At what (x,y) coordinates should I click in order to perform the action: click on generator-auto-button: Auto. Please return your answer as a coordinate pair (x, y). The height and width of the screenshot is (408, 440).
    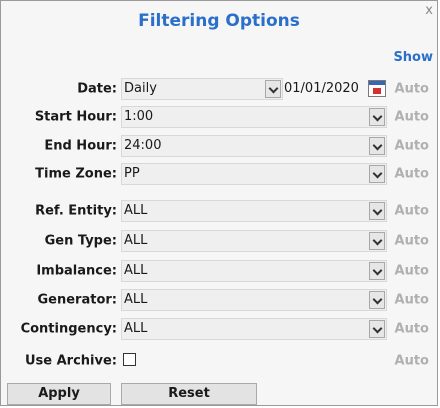
    Looking at the image, I should click on (412, 300).